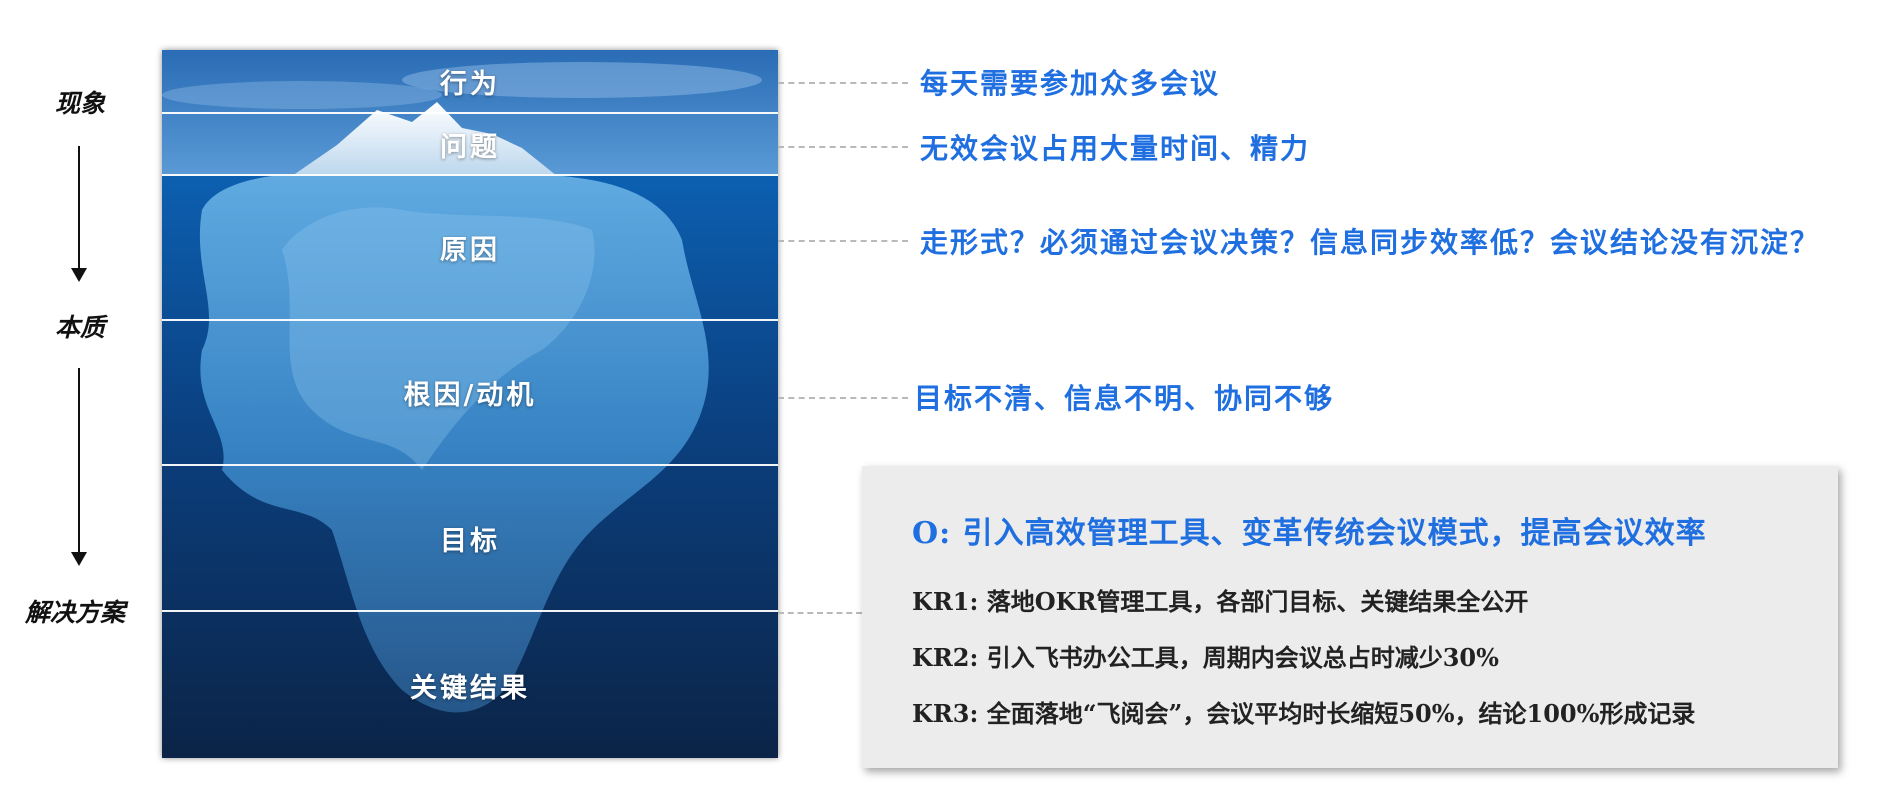 Image resolution: width=1880 pixels, height=795 pixels. I want to click on band-behavior: 行为, so click(470, 82).